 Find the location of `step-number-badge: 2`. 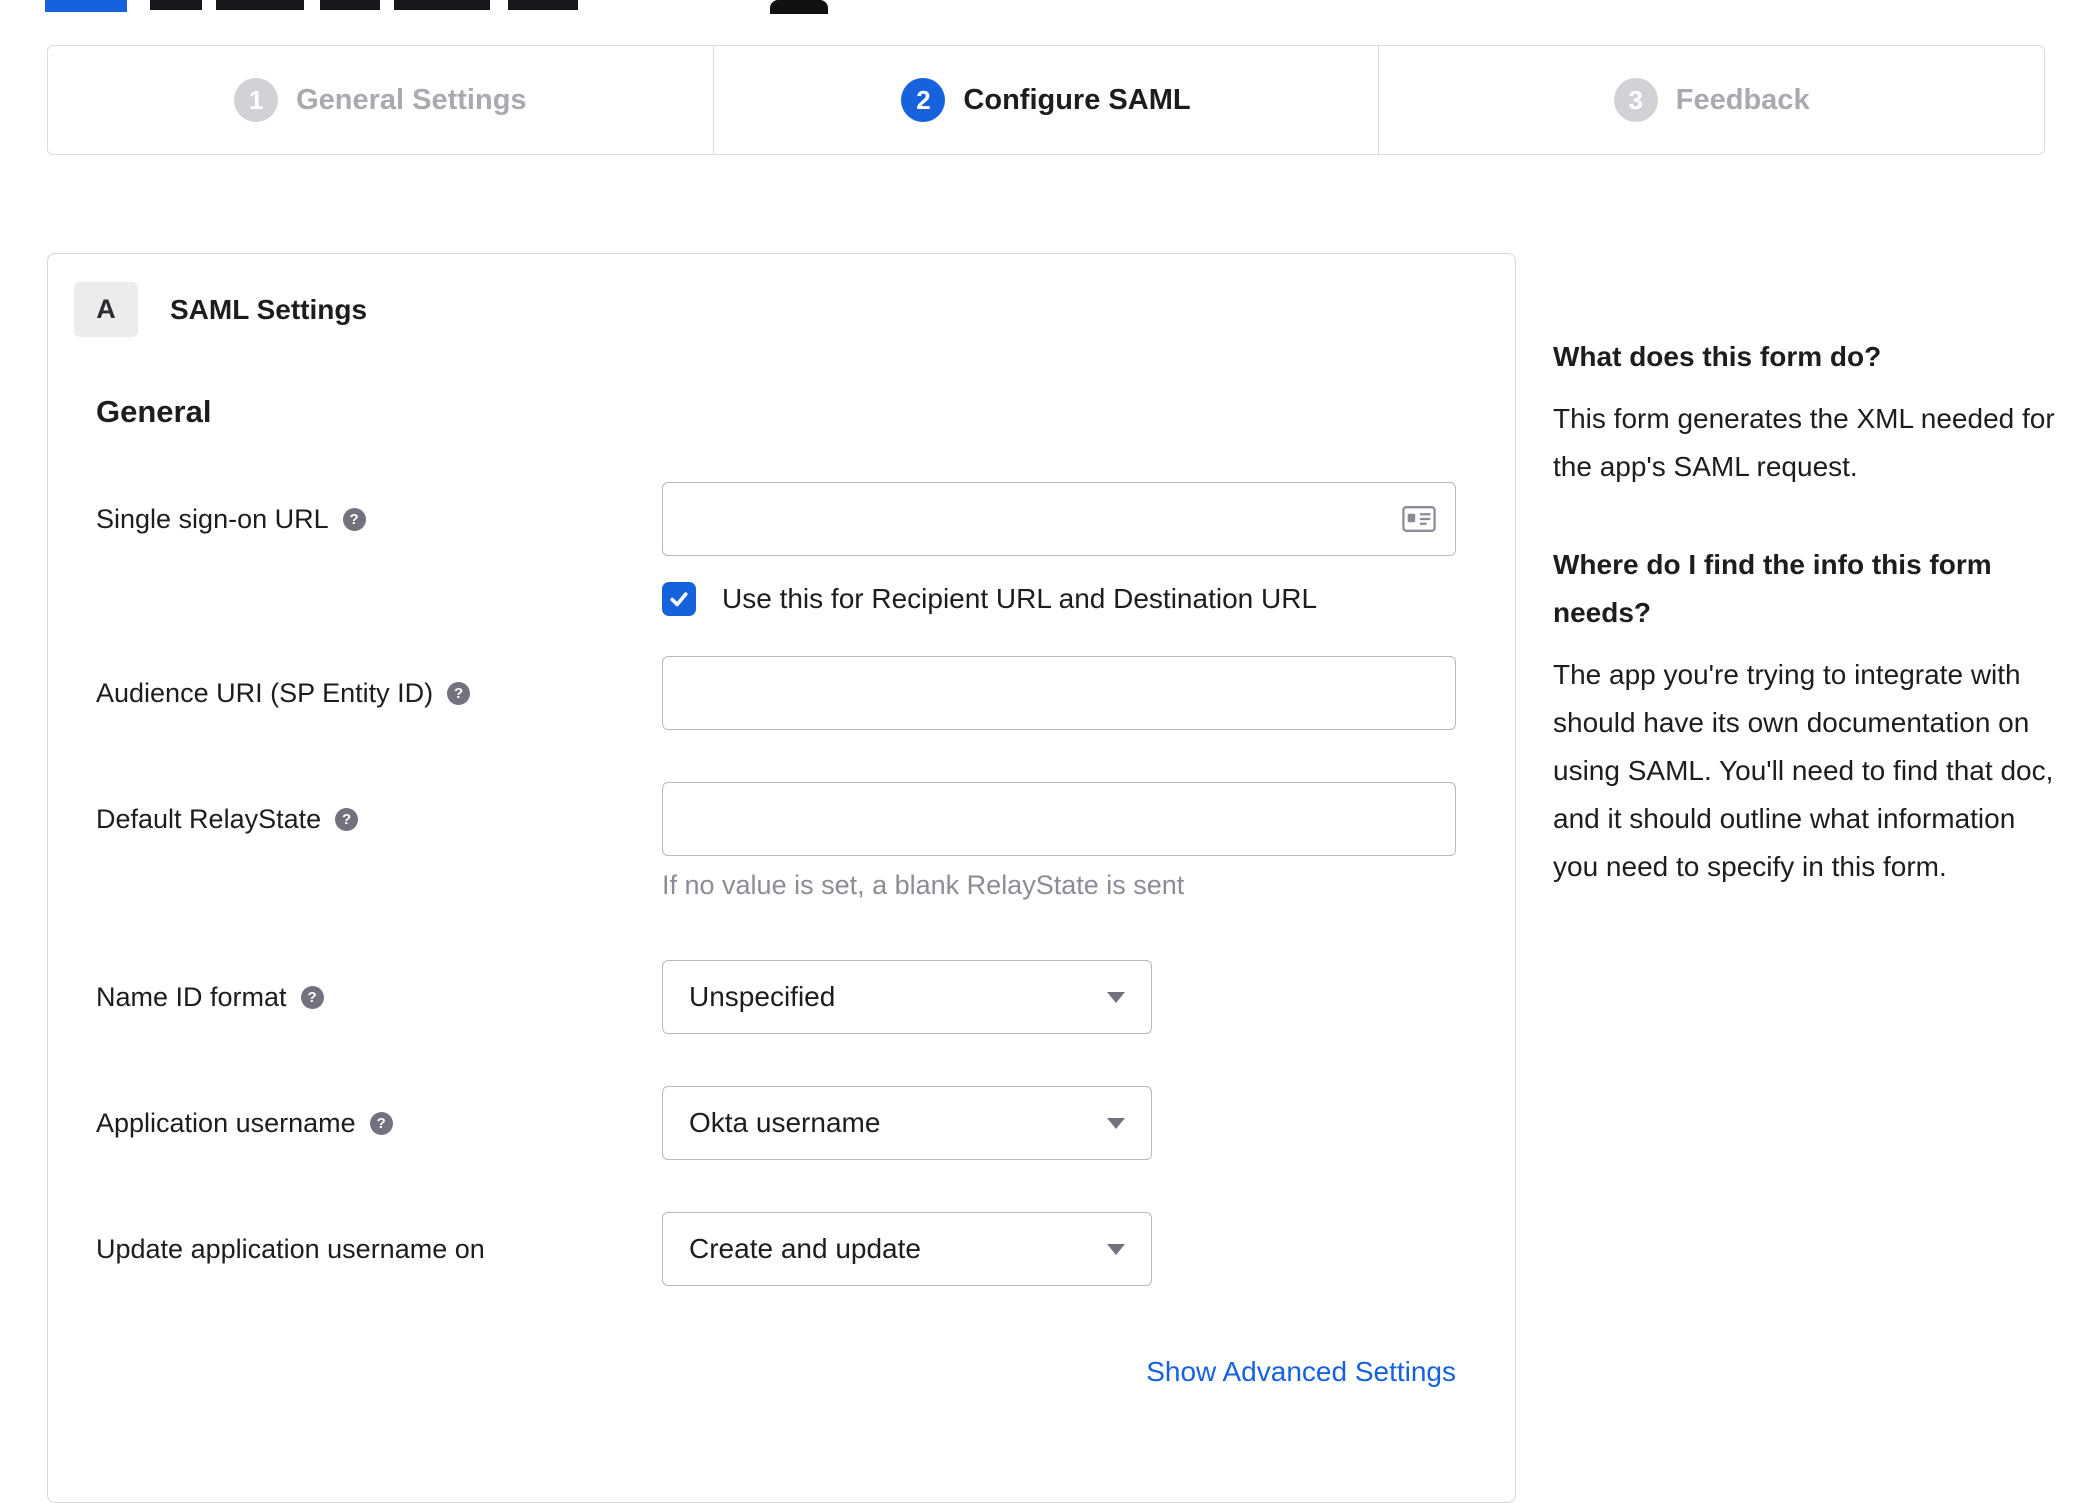

step-number-badge: 2 is located at coordinates (923, 100).